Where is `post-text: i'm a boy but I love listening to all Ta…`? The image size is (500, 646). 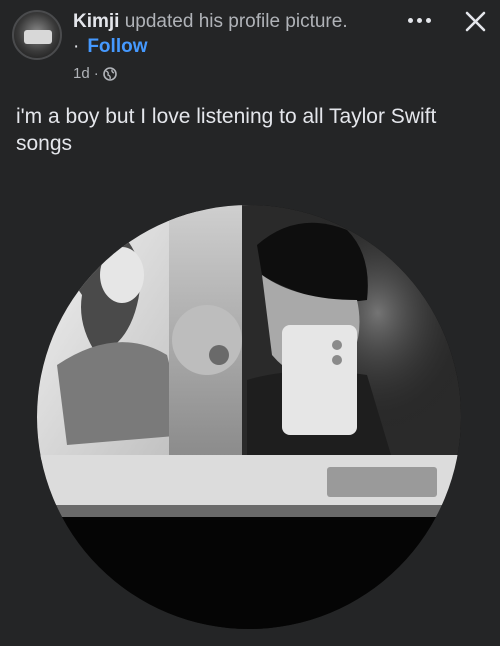 post-text: i'm a boy but I love listening to all Ta… is located at coordinates (226, 130).